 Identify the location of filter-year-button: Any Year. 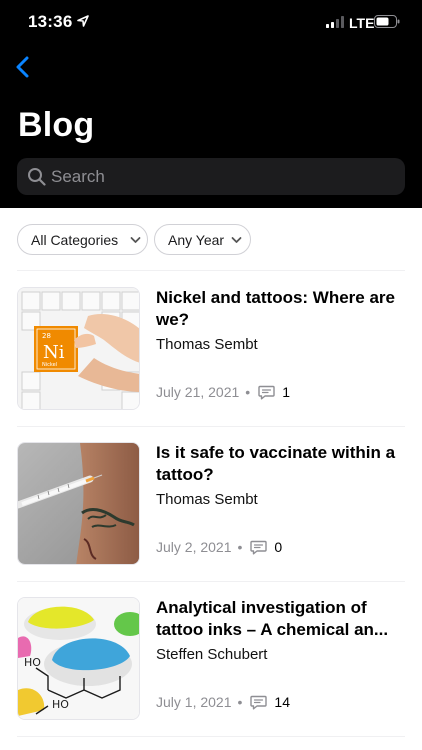
(202, 239).